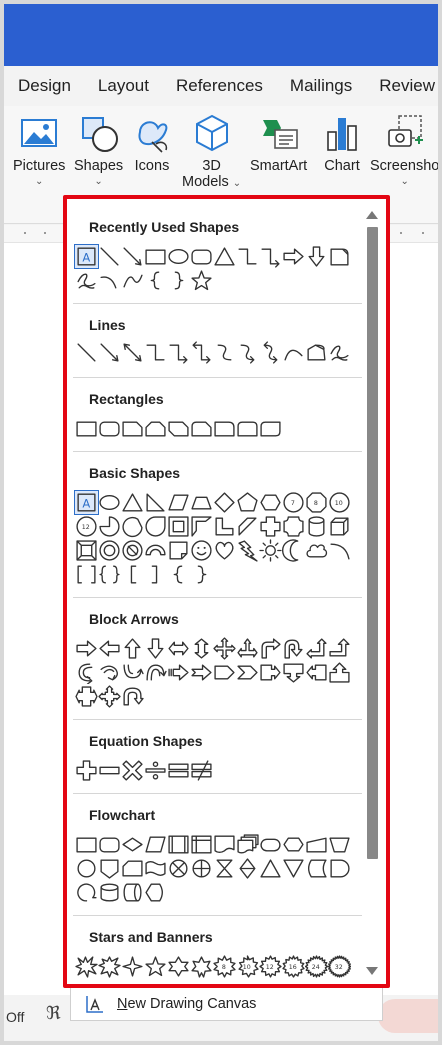 The image size is (442, 1045). What do you see at coordinates (201, 672) in the screenshot?
I see `notched-right-arrow-shape` at bounding box center [201, 672].